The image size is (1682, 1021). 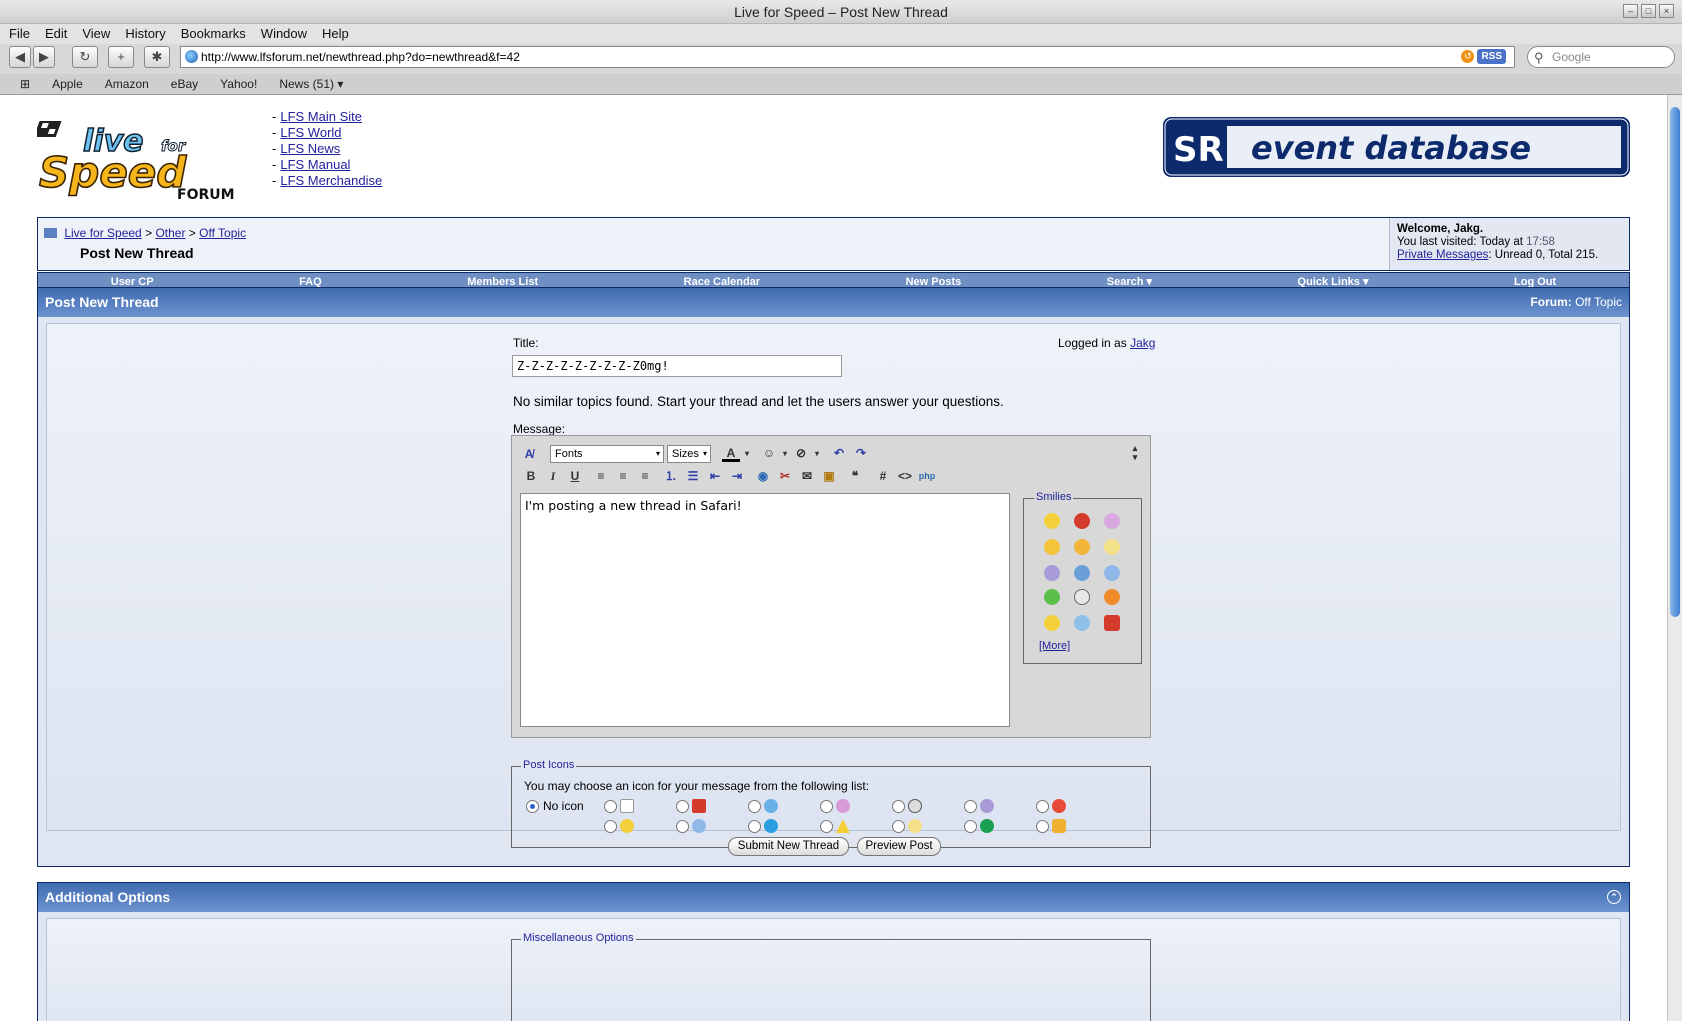 I want to click on breadcrumb-live-for-speed: Live for Speed, so click(x=102, y=233).